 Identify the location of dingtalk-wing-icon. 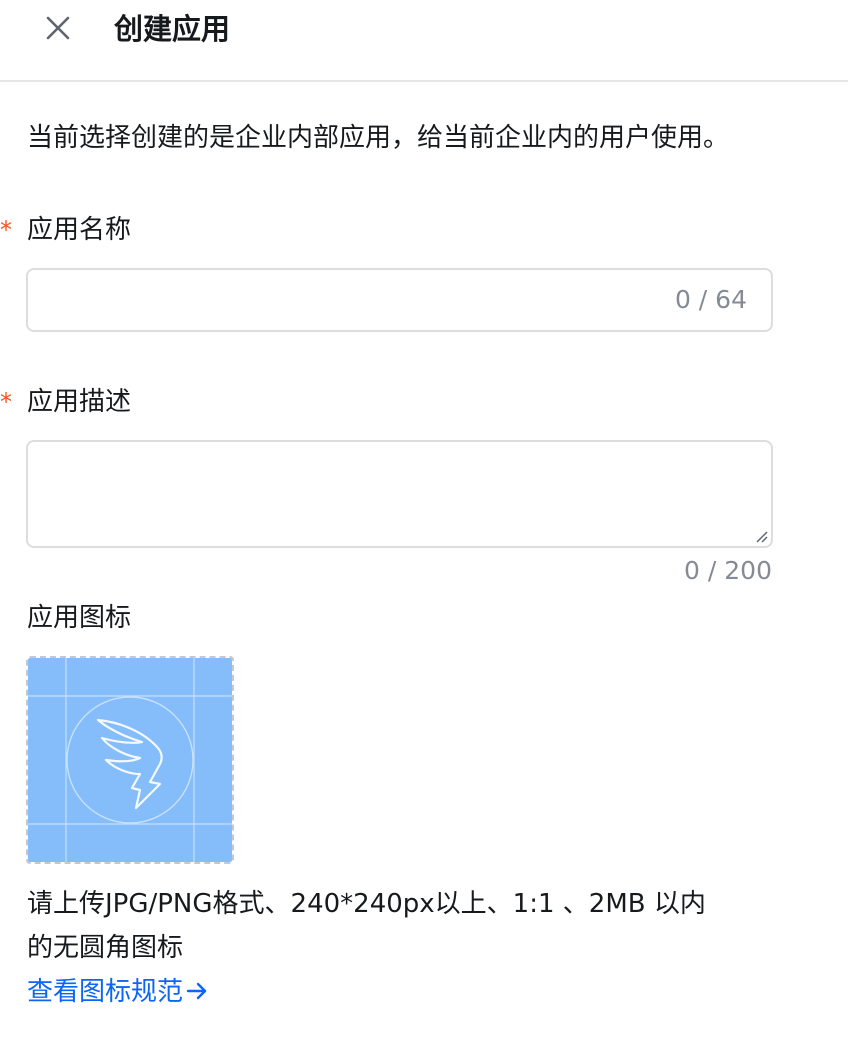
(130, 760).